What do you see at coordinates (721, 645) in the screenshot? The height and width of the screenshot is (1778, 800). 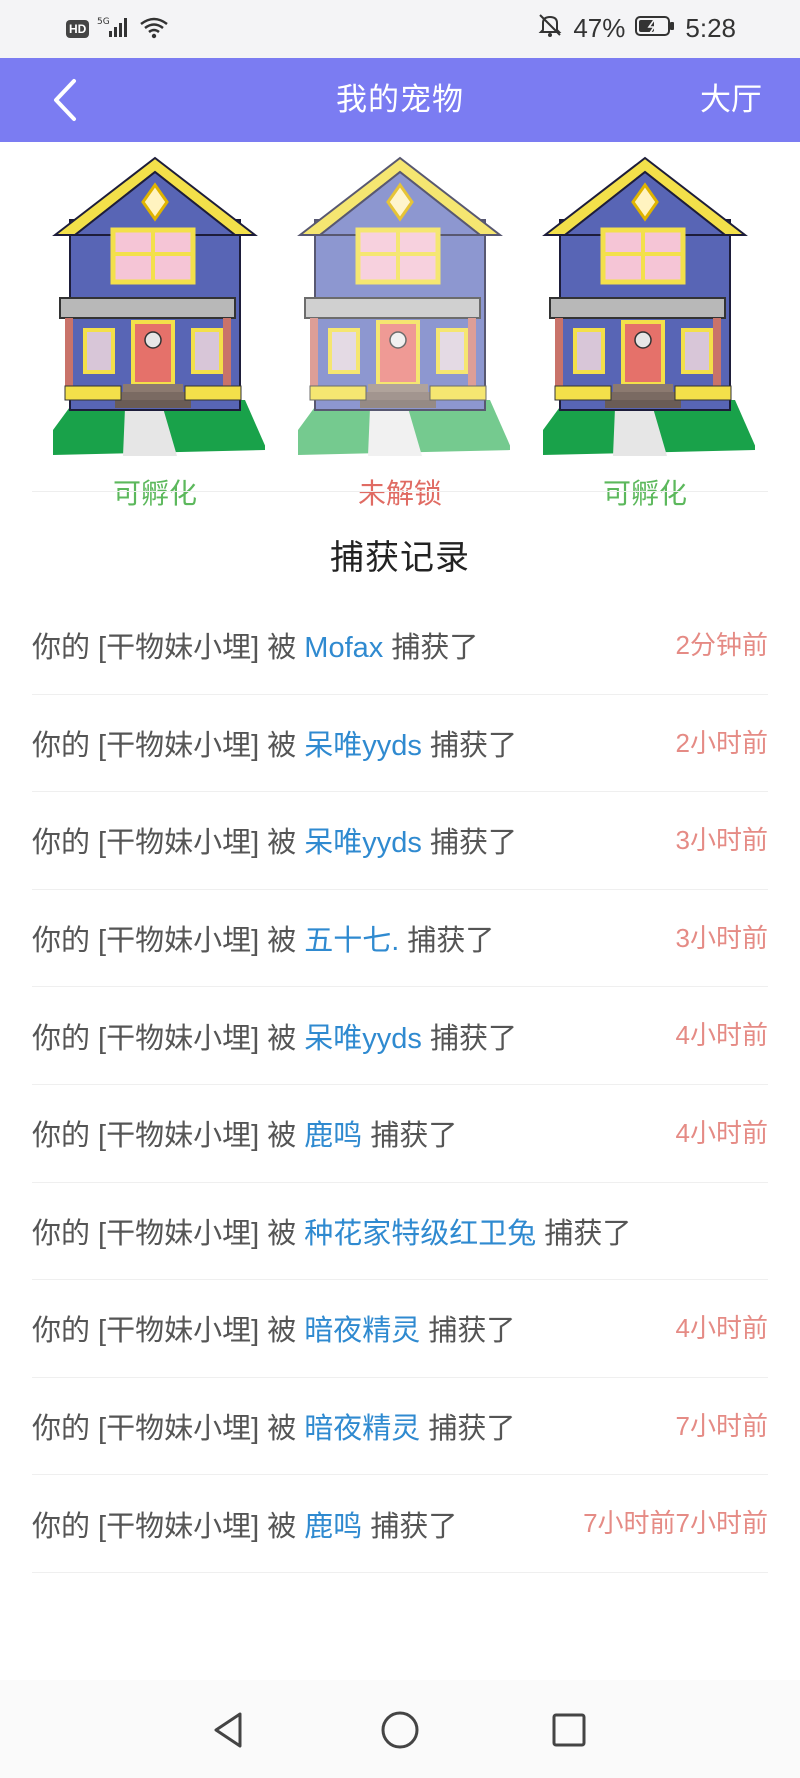 I see `record-time: 2分钟前` at bounding box center [721, 645].